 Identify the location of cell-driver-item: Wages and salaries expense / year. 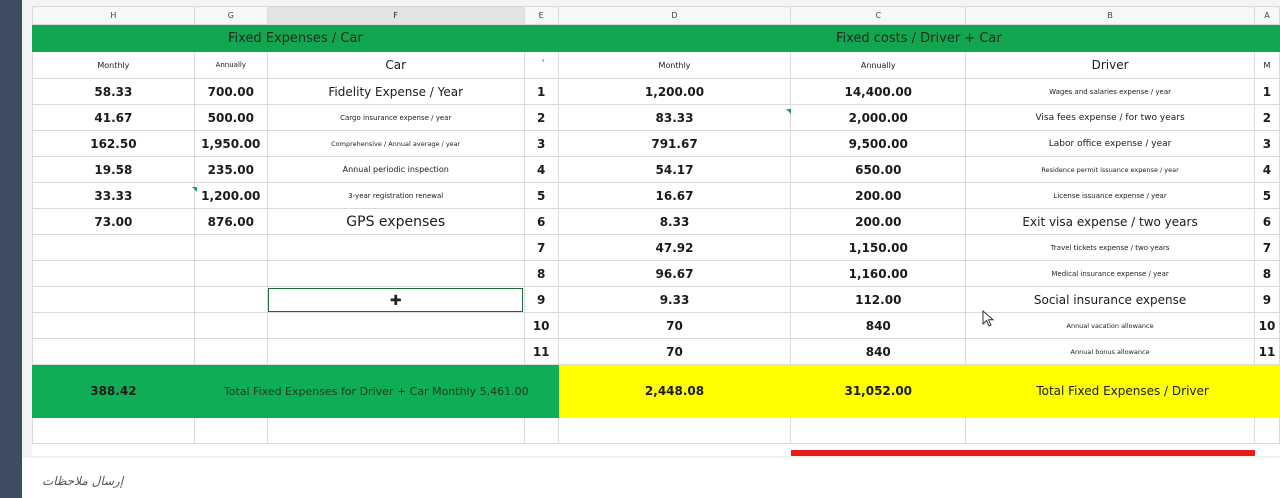
(1110, 91).